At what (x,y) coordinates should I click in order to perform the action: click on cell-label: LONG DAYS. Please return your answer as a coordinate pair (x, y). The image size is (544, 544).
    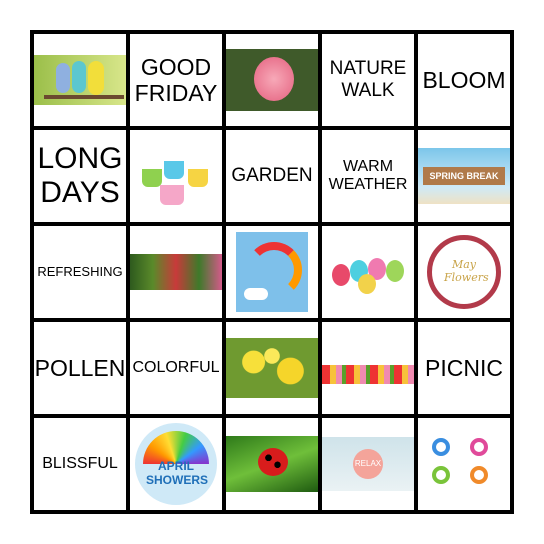
    Looking at the image, I should click on (80, 175).